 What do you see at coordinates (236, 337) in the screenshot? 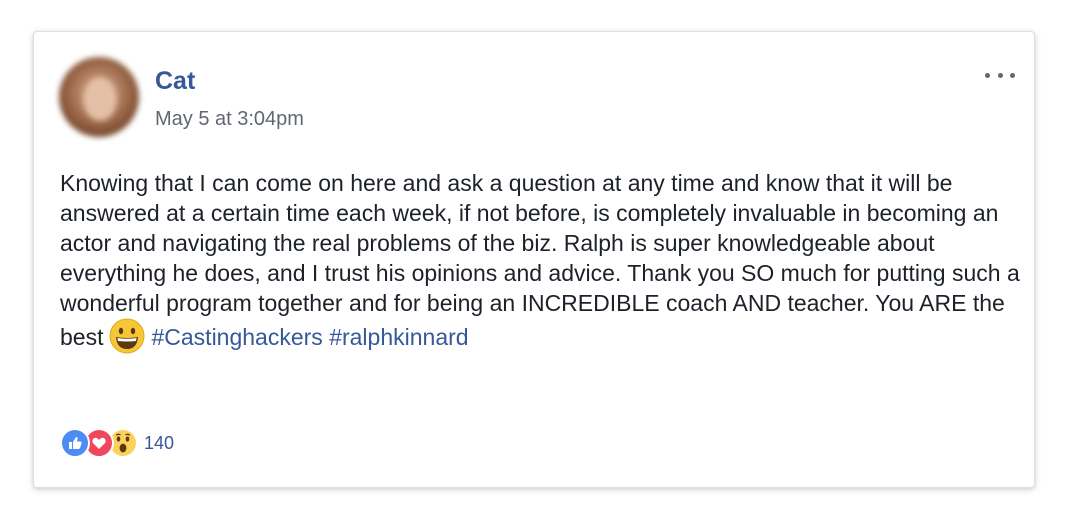
I see `hashtag-link: #Castinghackers` at bounding box center [236, 337].